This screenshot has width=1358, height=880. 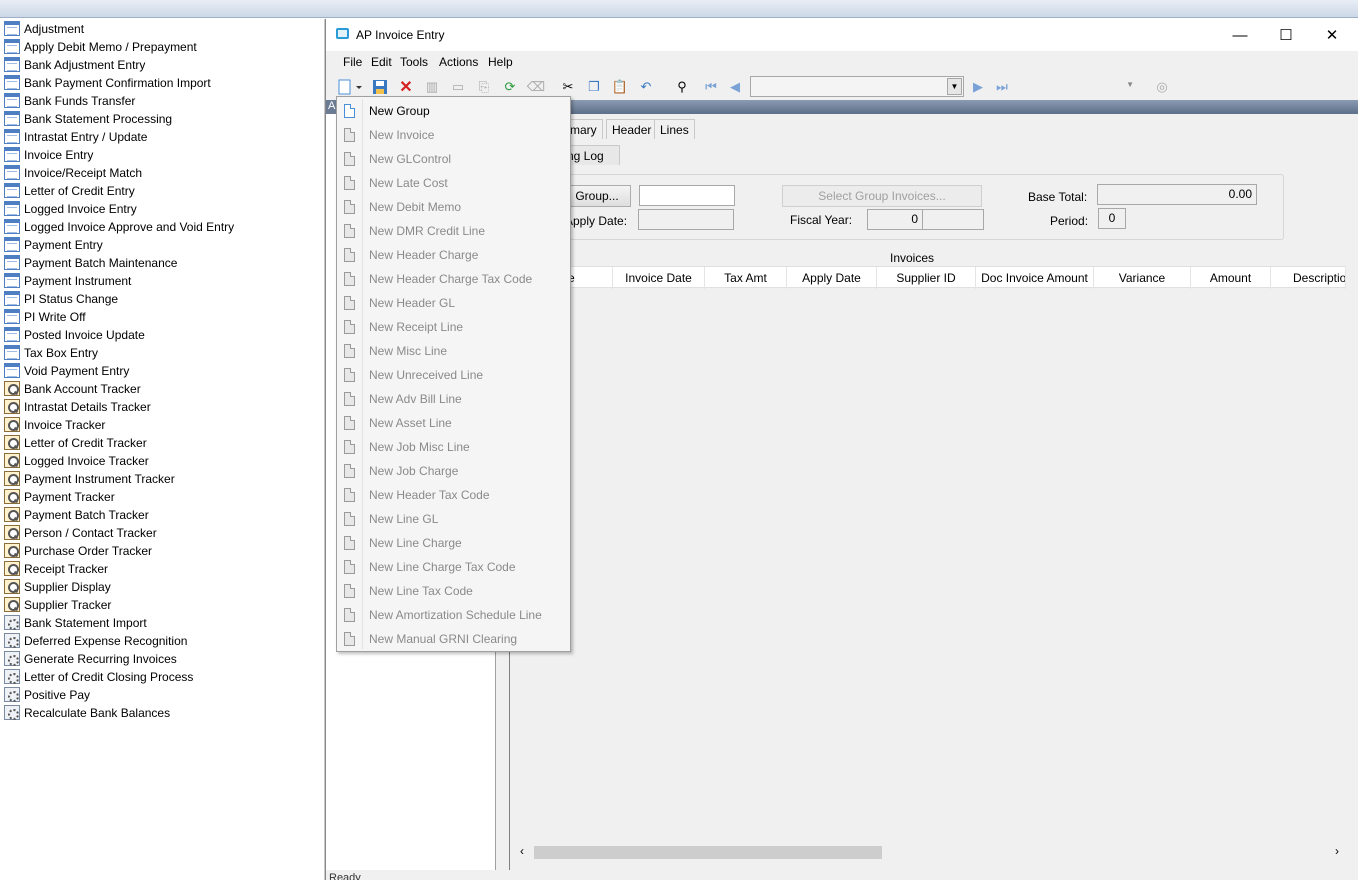 What do you see at coordinates (646, 87) in the screenshot?
I see `undo-icon: ↶` at bounding box center [646, 87].